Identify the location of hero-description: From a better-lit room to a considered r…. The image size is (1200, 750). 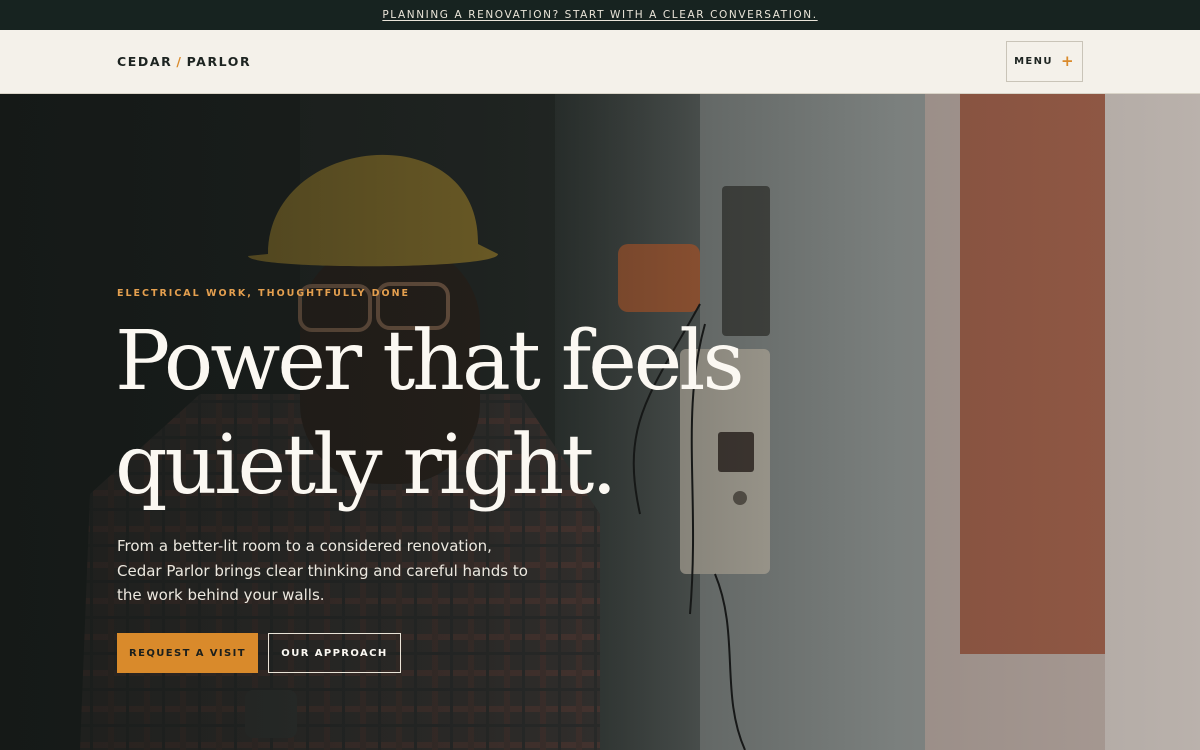
(322, 570).